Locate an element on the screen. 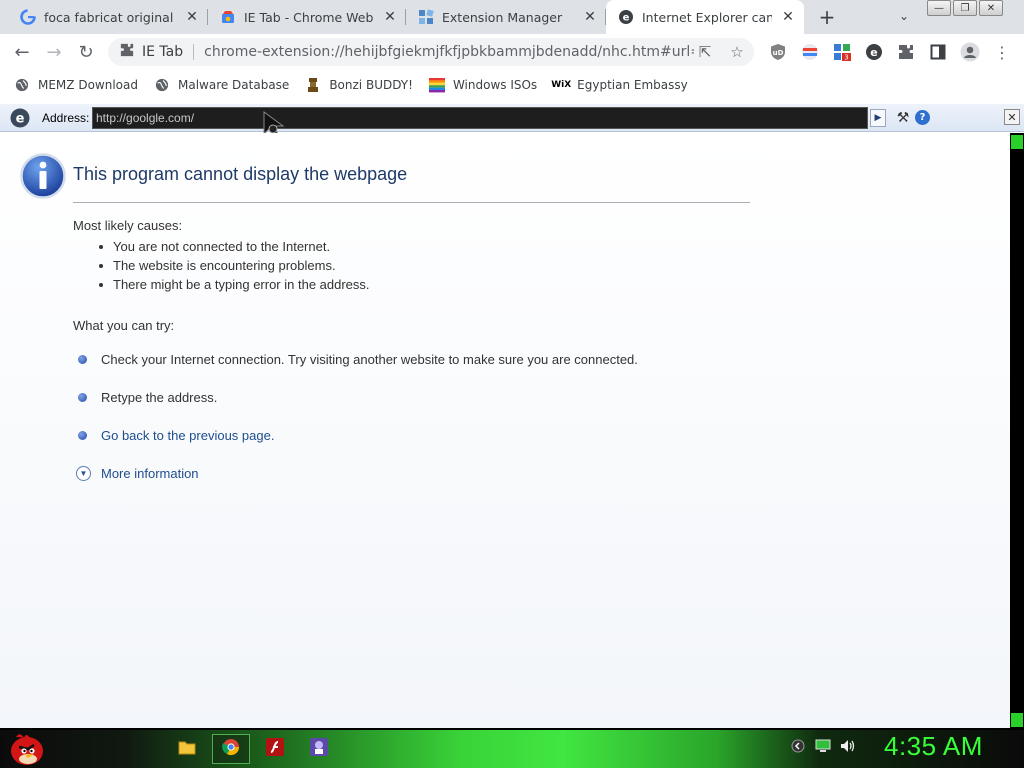 The image size is (1024, 768). go-button: ▶ is located at coordinates (878, 118).